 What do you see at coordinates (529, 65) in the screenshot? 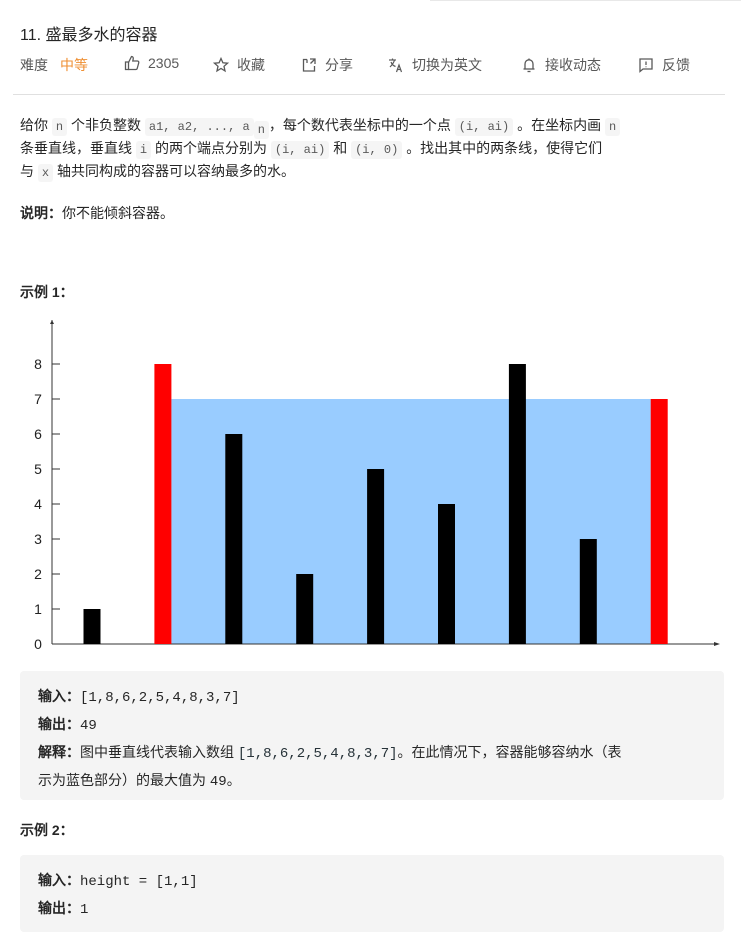
I see `bell-icon` at bounding box center [529, 65].